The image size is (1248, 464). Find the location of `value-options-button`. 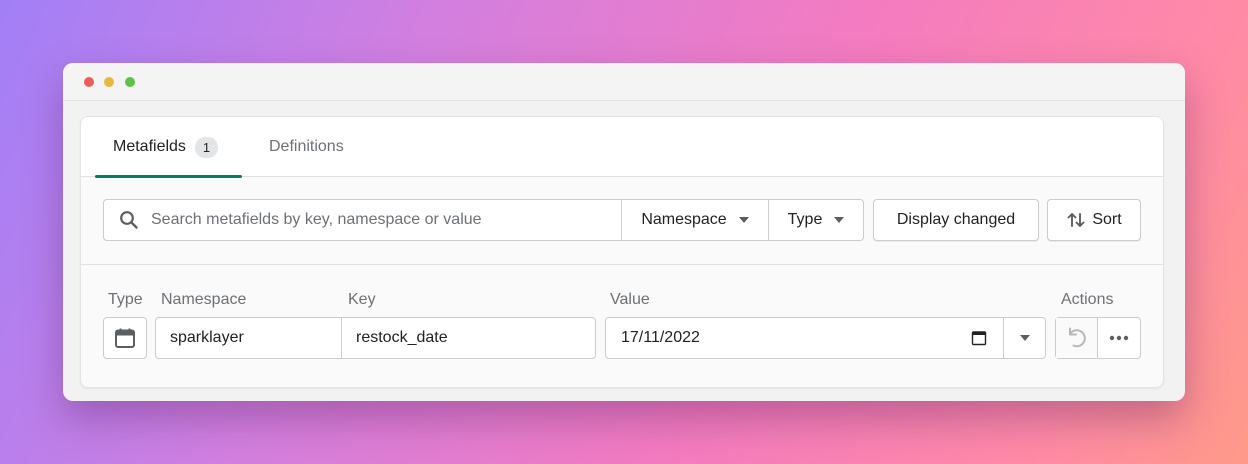

value-options-button is located at coordinates (1024, 338).